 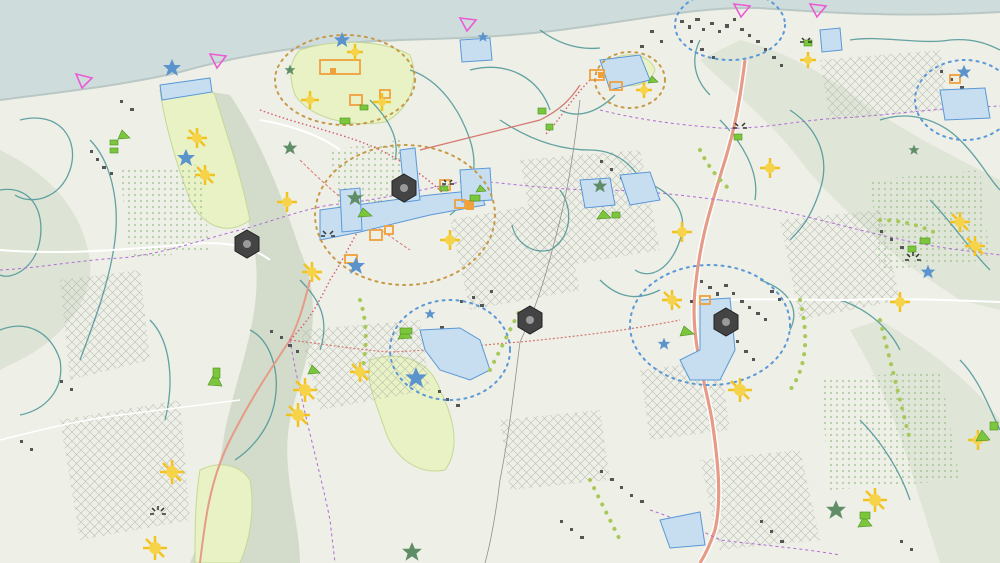 I want to click on park-southwest, so click(x=223, y=513).